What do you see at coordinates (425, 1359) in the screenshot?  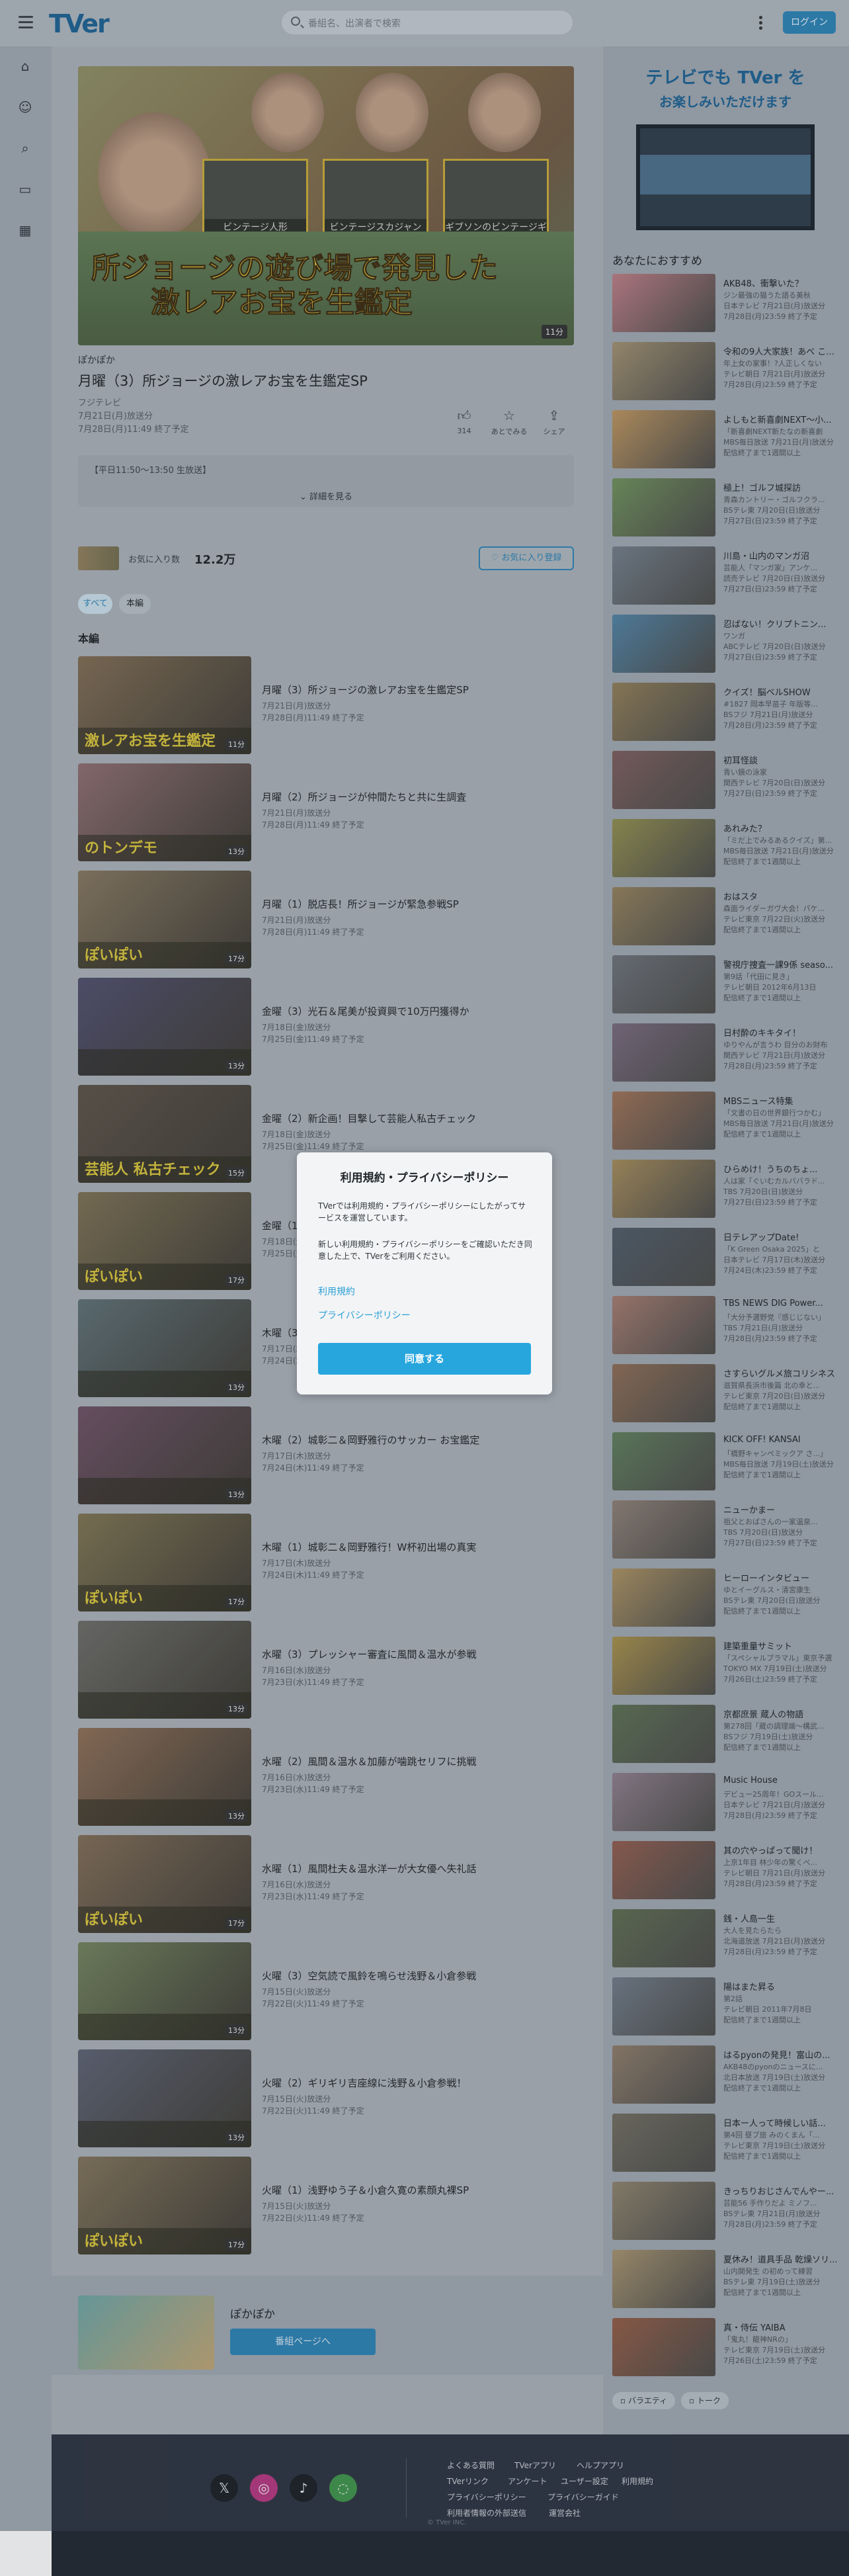 I see `agree-button: 同意する` at bounding box center [425, 1359].